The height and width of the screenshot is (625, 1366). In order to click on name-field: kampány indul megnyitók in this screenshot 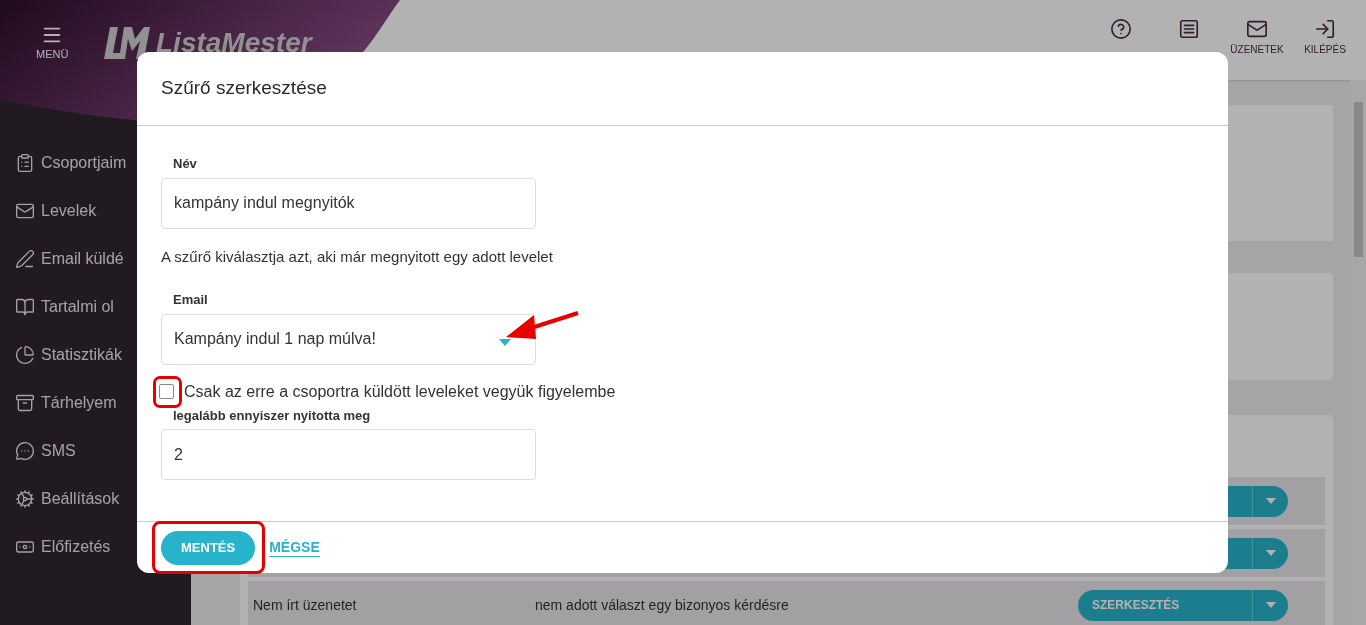, I will do `click(348, 203)`.